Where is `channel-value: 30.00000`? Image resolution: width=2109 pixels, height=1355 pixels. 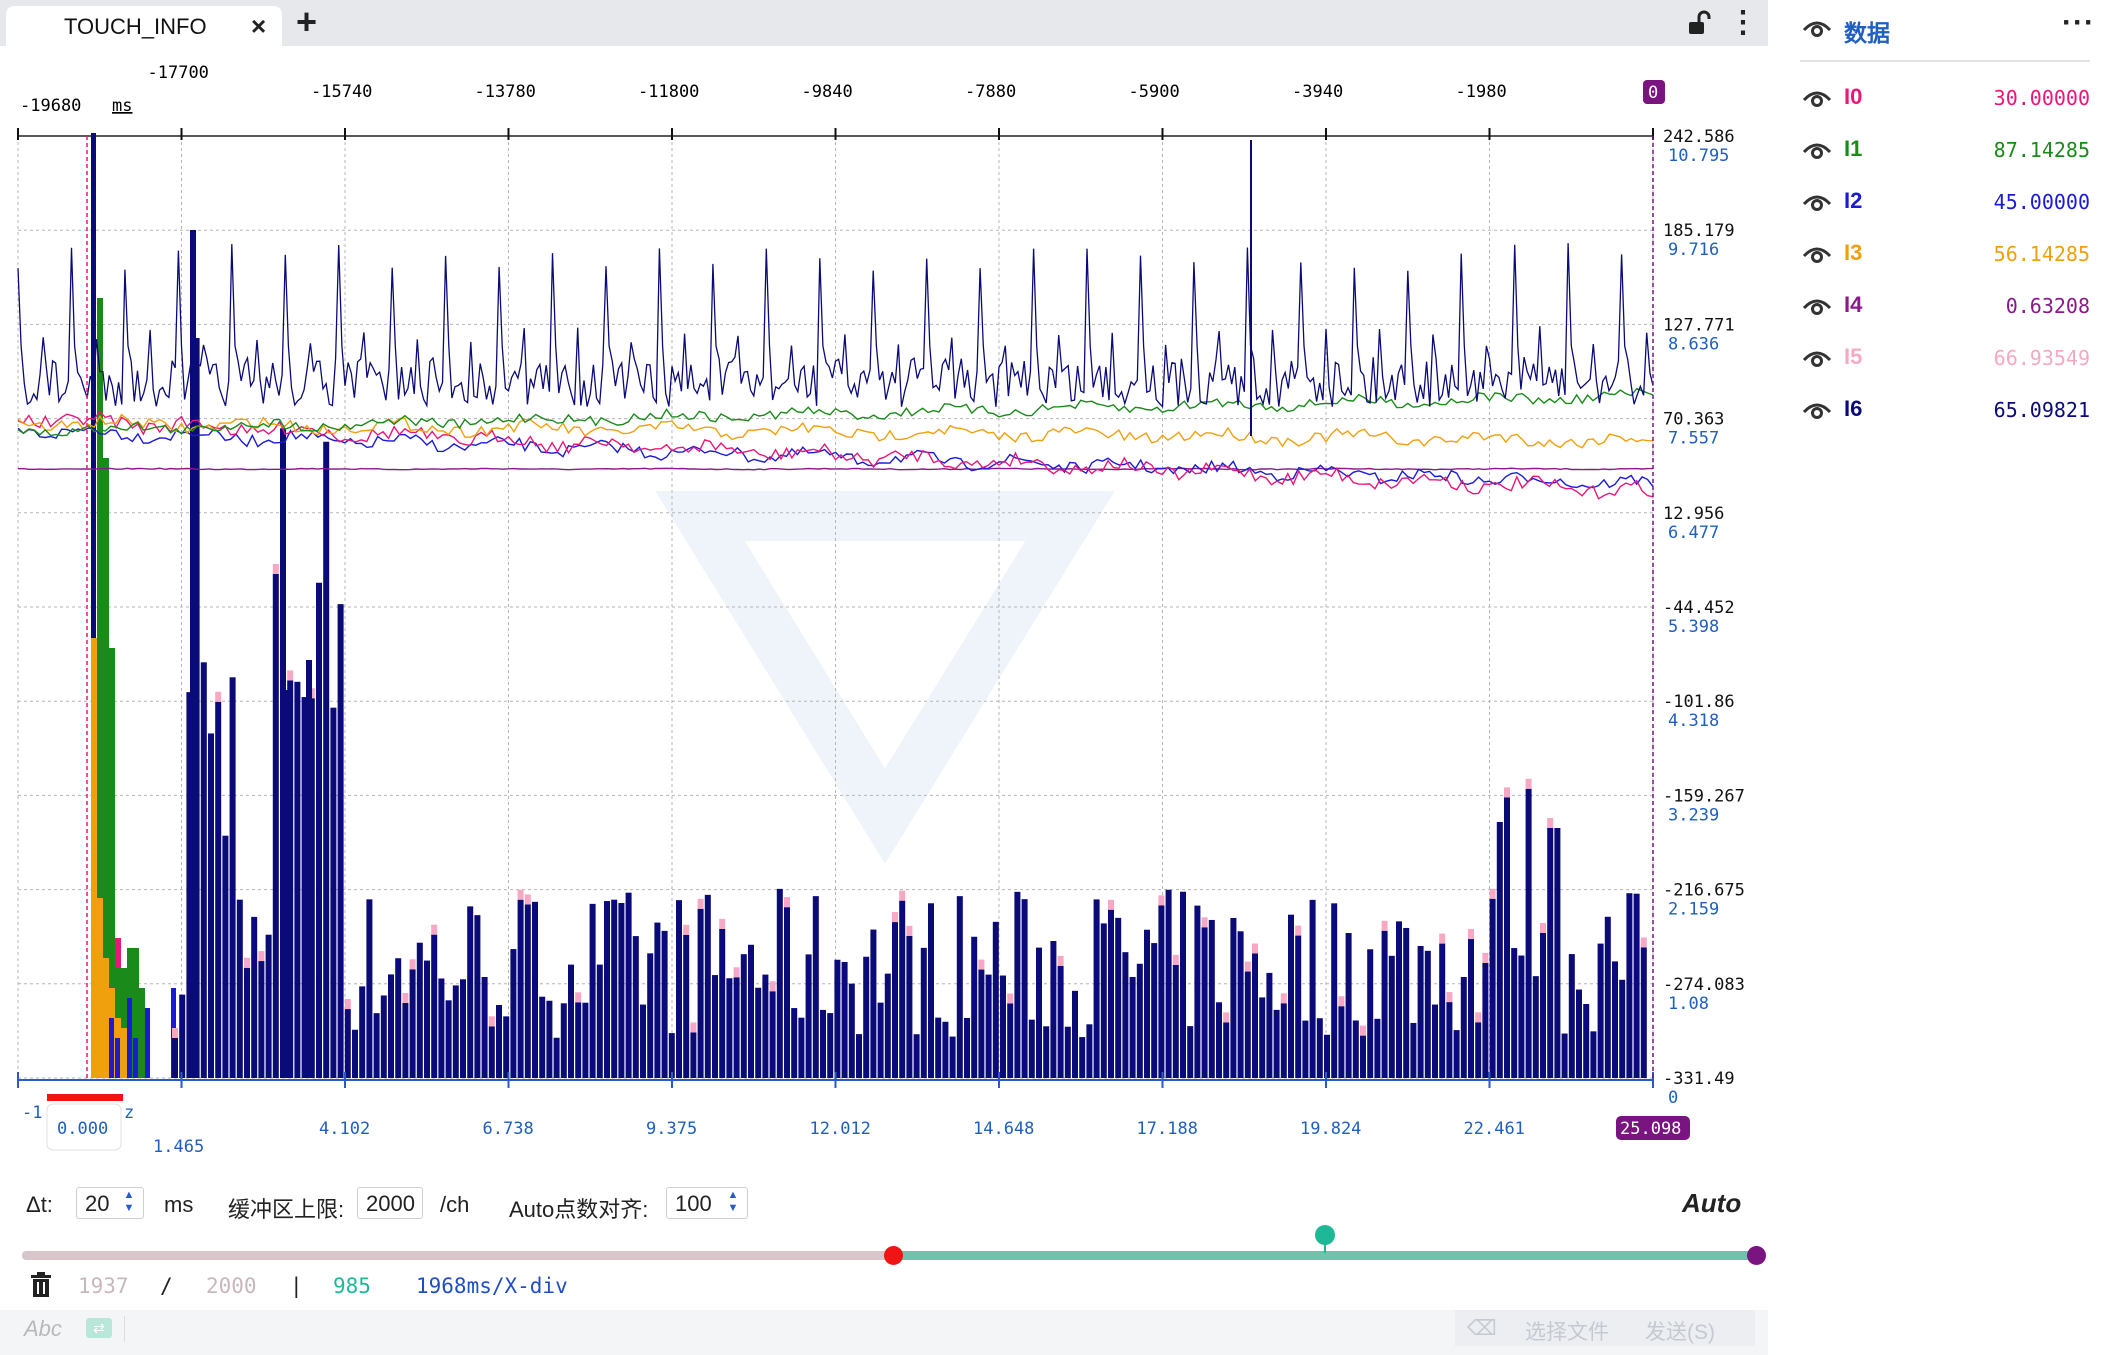
channel-value: 30.00000 is located at coordinates (2041, 98).